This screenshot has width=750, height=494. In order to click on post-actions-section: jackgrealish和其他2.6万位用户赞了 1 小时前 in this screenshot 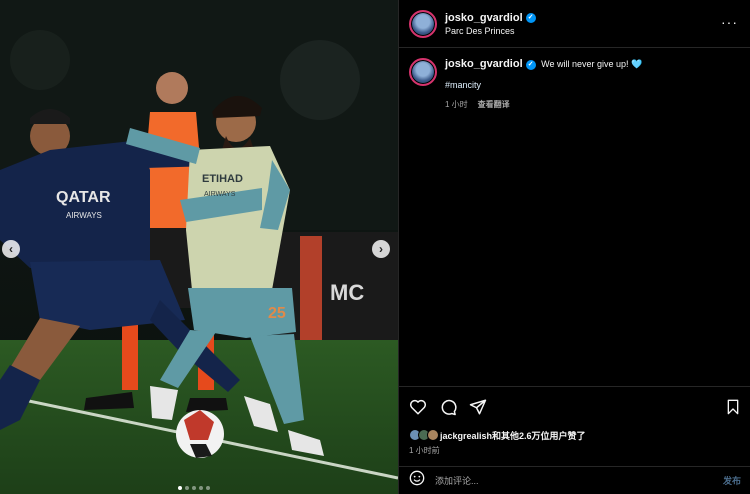, I will do `click(574, 421)`.